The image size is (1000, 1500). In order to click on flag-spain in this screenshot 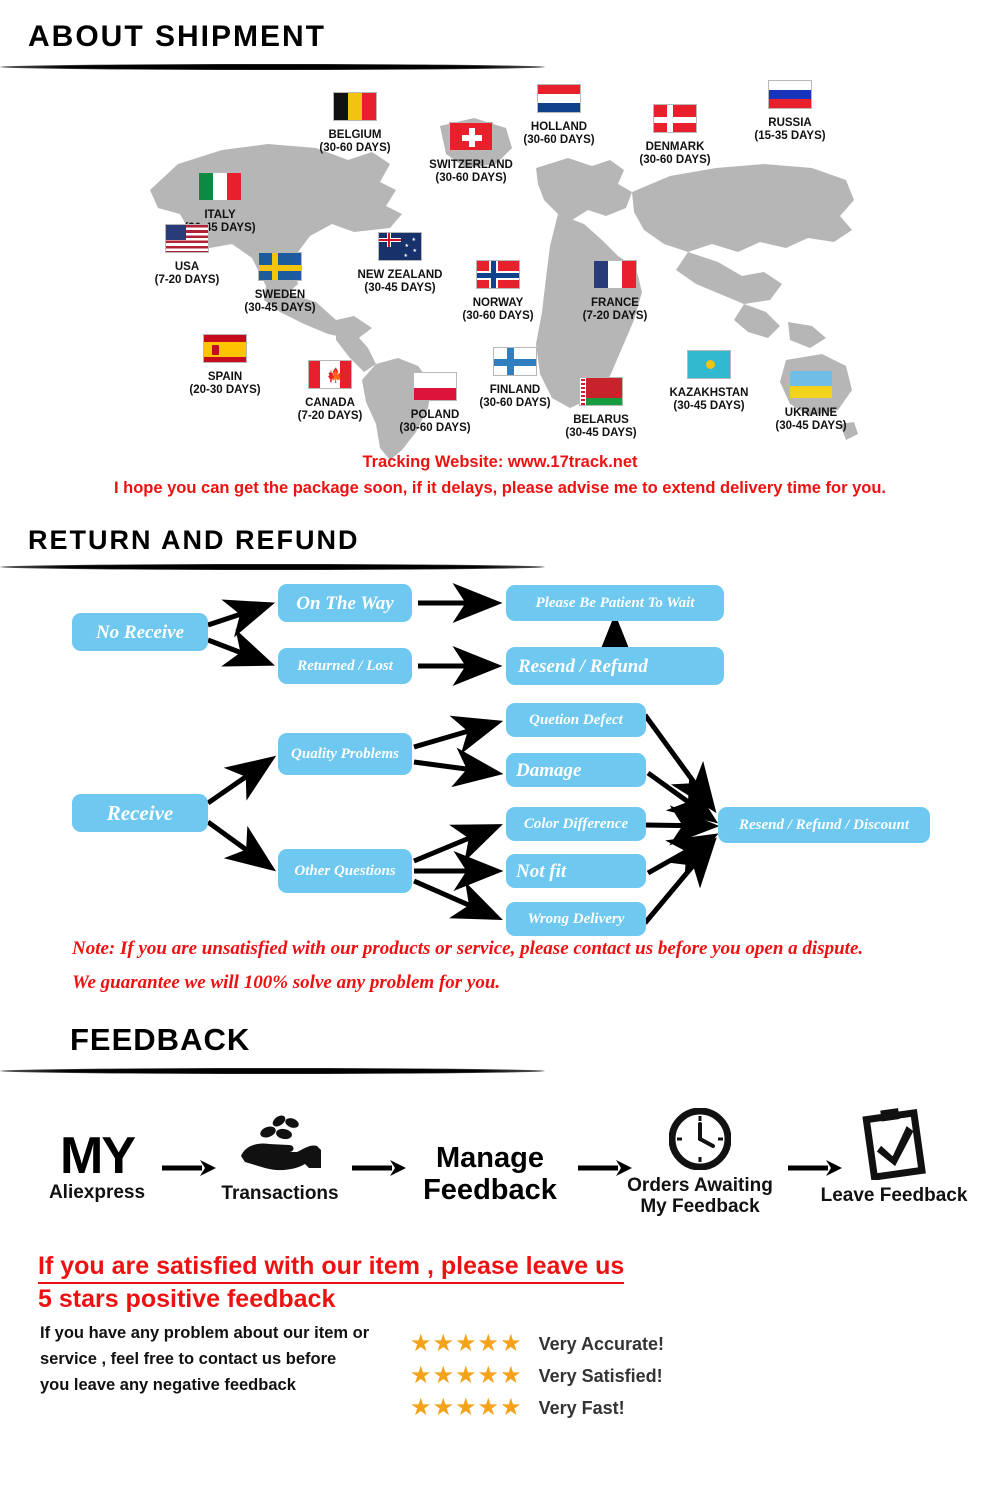, I will do `click(225, 348)`.